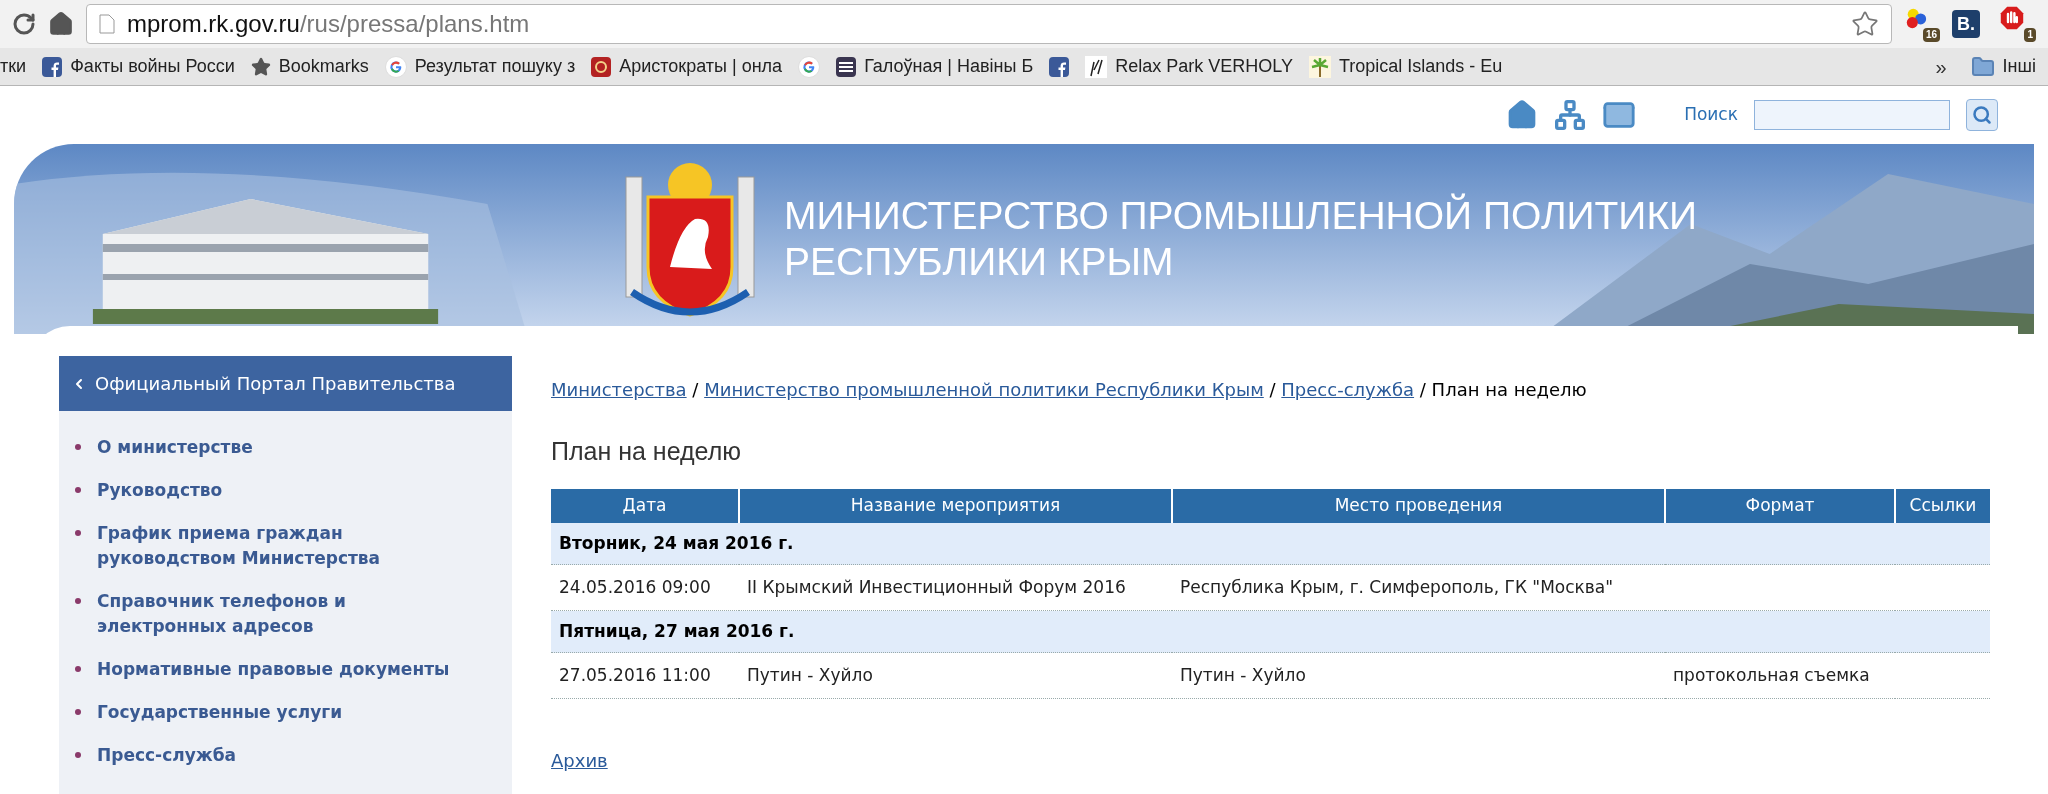 The width and height of the screenshot is (2048, 794). Describe the element at coordinates (13, 66) in the screenshot. I see `bookmark: тки` at that location.